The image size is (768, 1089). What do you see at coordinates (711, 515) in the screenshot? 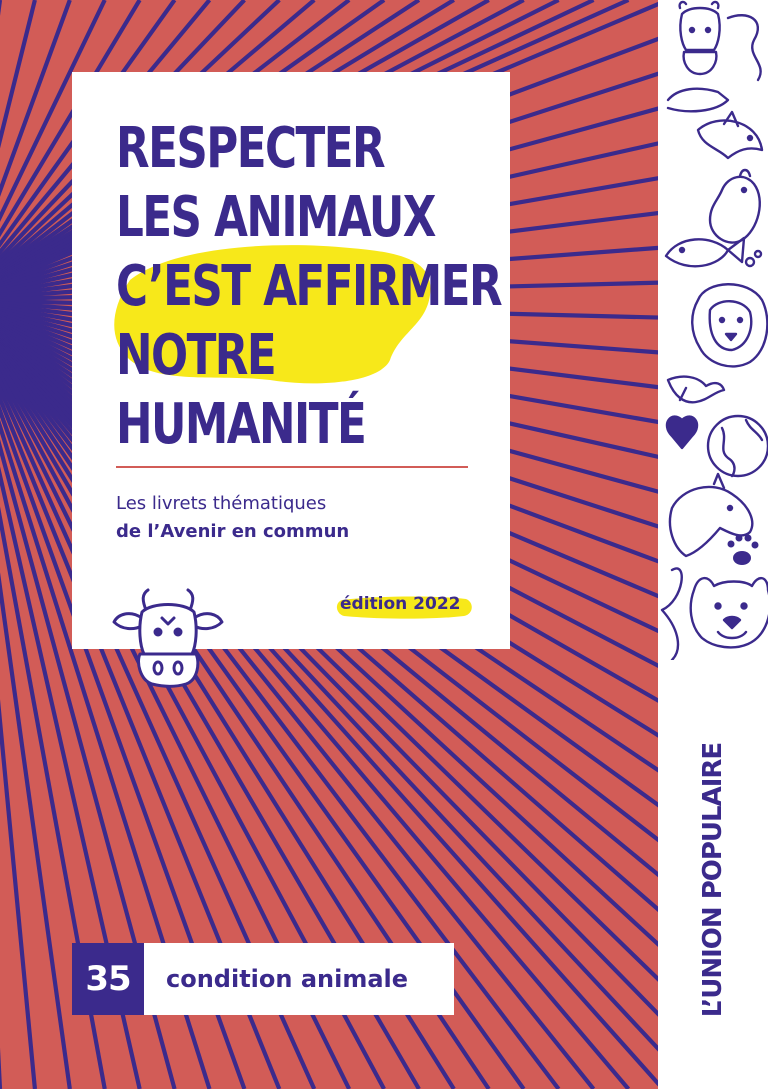
I see `horse-doodle-icon` at bounding box center [711, 515].